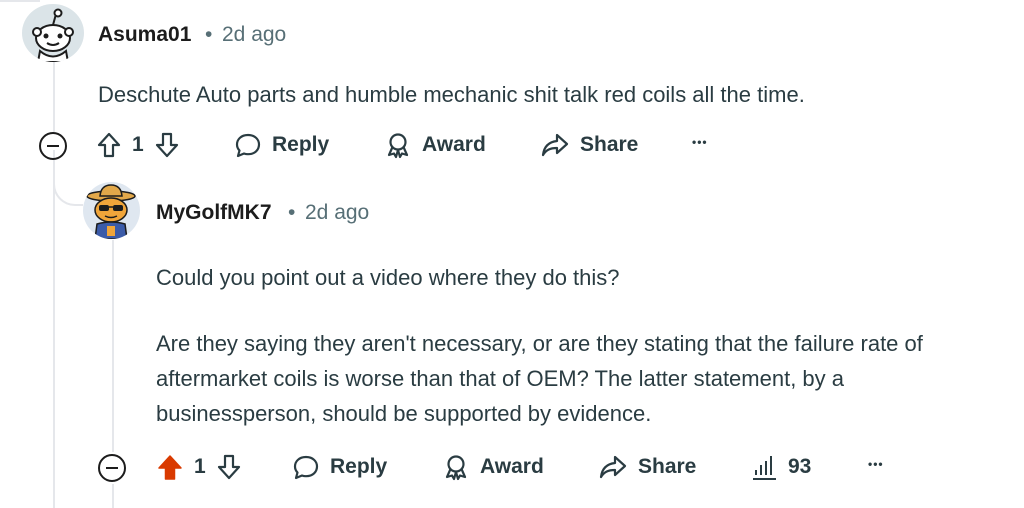 The width and height of the screenshot is (1024, 508). Describe the element at coordinates (144, 35) in the screenshot. I see `comment-username: Asuma01` at that location.